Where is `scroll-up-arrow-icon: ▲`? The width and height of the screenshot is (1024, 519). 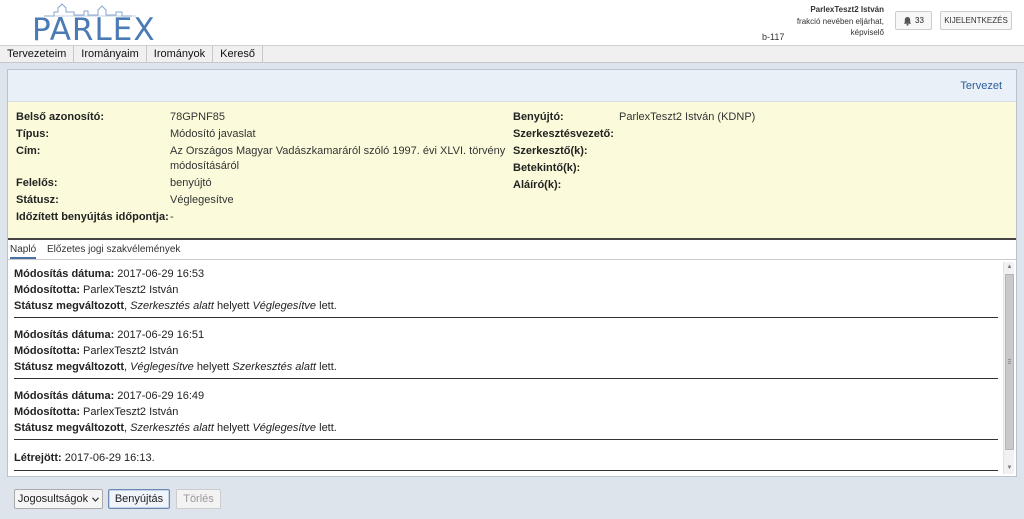 scroll-up-arrow-icon: ▲ is located at coordinates (1009, 267).